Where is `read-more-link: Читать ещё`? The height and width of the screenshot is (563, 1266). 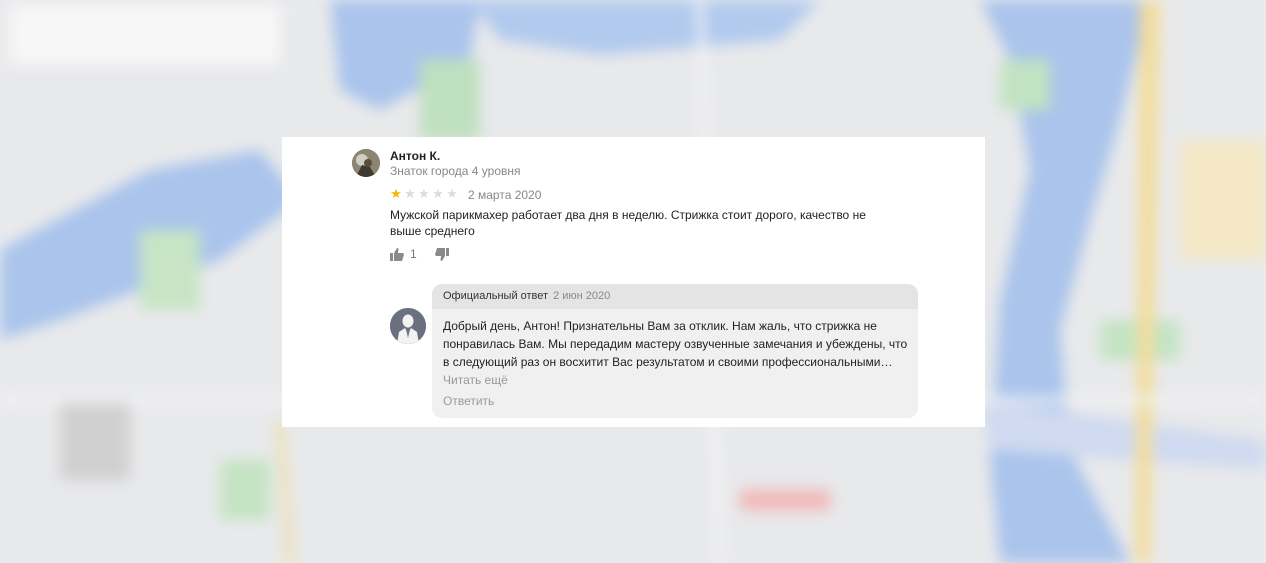
read-more-link: Читать ещё is located at coordinates (475, 380).